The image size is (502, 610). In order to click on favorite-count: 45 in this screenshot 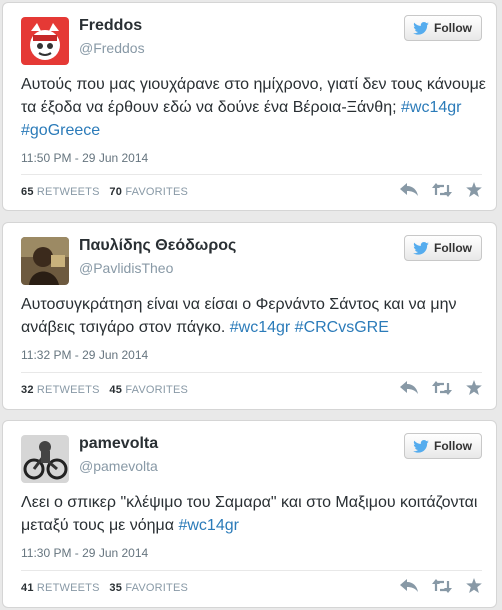, I will do `click(115, 390)`.